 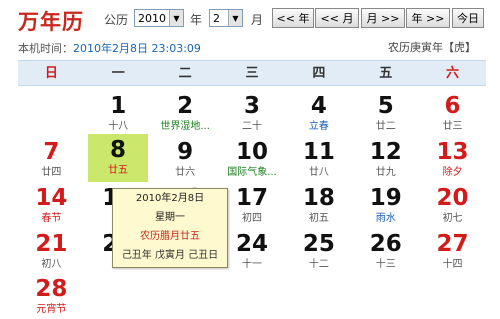 I want to click on day-lunar: 廿五, so click(x=118, y=170).